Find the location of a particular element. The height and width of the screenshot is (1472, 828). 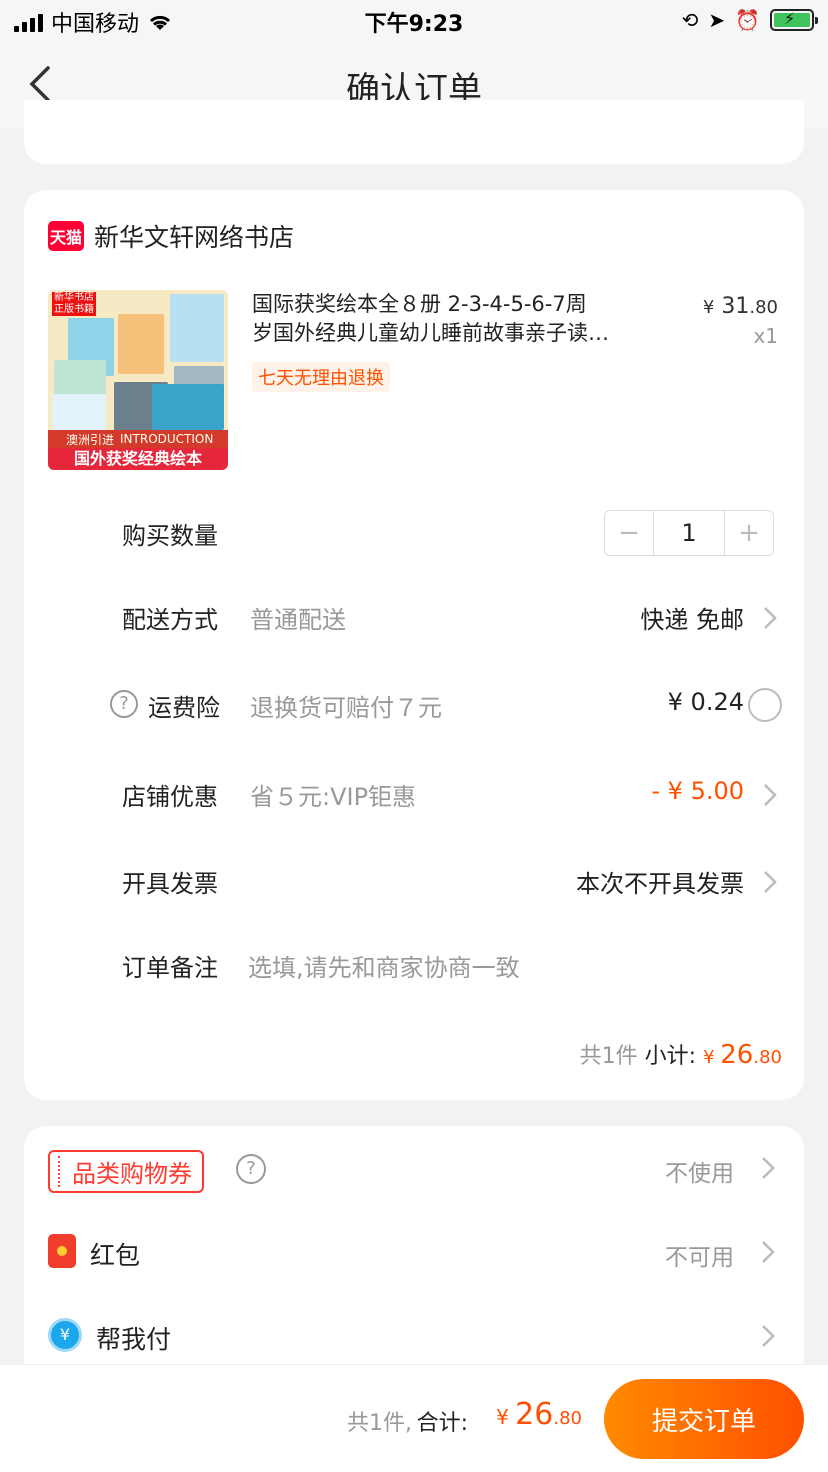

product-price-dec: .80 is located at coordinates (763, 307).